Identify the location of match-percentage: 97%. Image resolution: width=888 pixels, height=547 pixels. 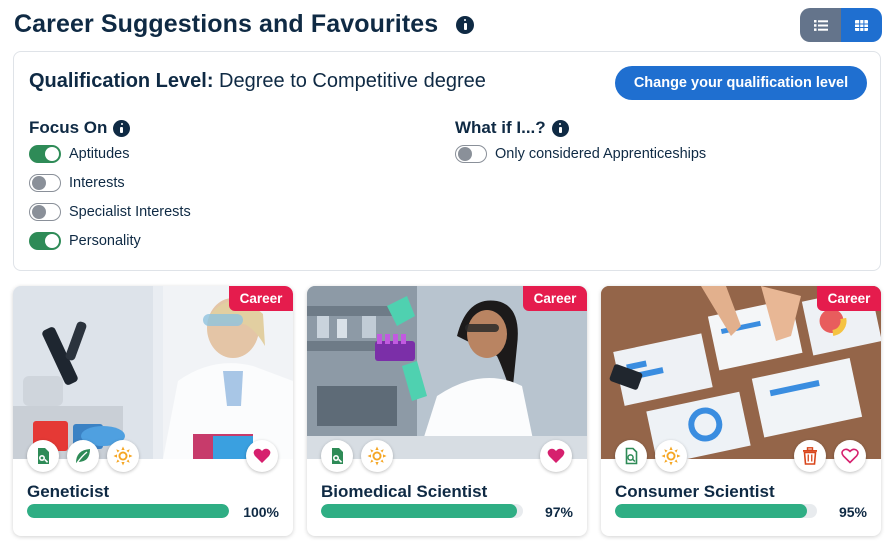
(558, 512).